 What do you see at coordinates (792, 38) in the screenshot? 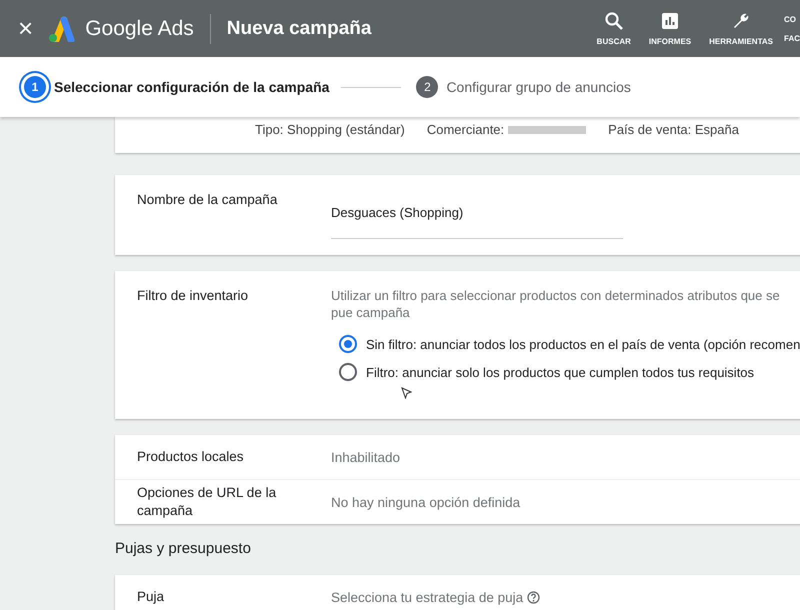
I see `toolbar-label: FAC` at bounding box center [792, 38].